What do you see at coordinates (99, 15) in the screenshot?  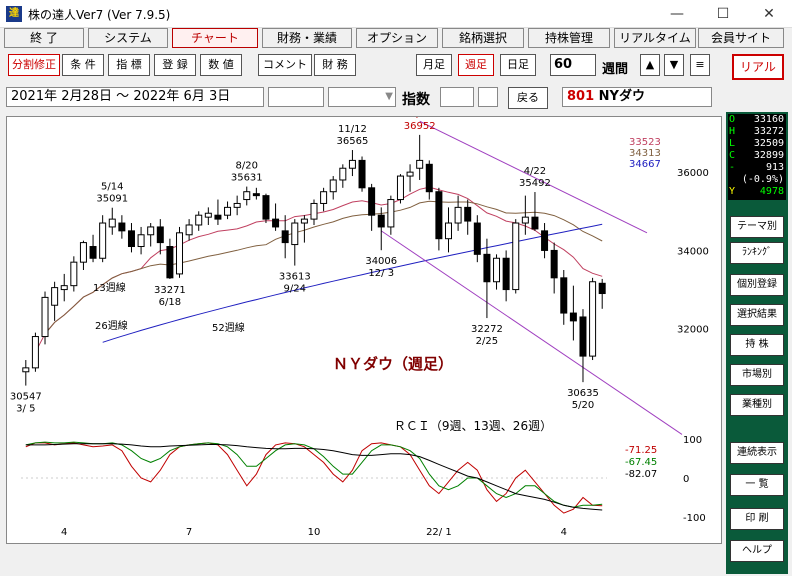 I see `window-title: 株の達人Ver7 (Ver 7.9.5)` at bounding box center [99, 15].